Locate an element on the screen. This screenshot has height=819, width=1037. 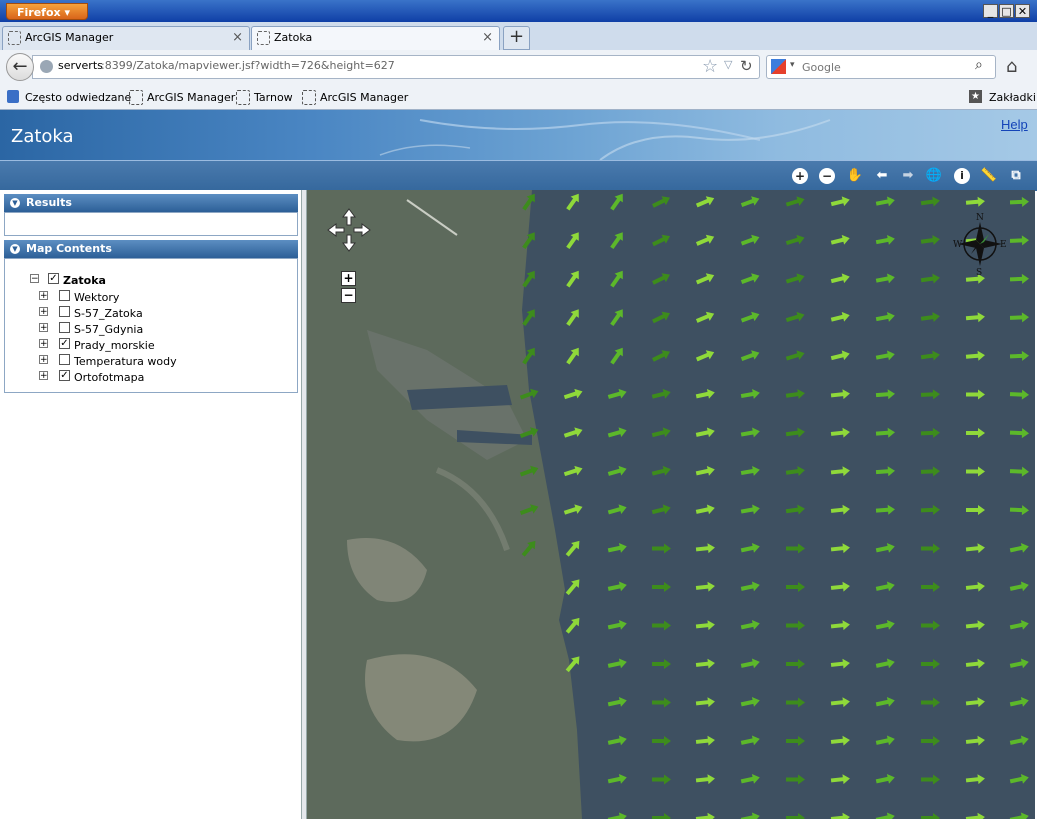
google-logo-icon is located at coordinates (778, 66).